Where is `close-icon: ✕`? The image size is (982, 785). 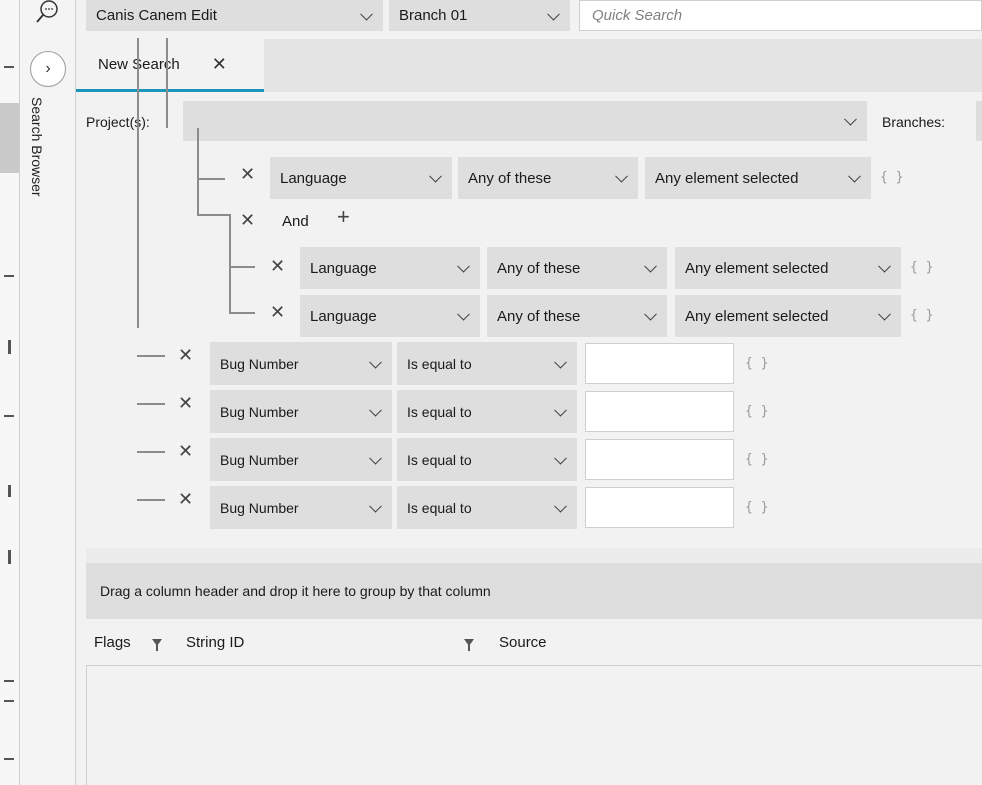
close-icon: ✕ is located at coordinates (219, 64).